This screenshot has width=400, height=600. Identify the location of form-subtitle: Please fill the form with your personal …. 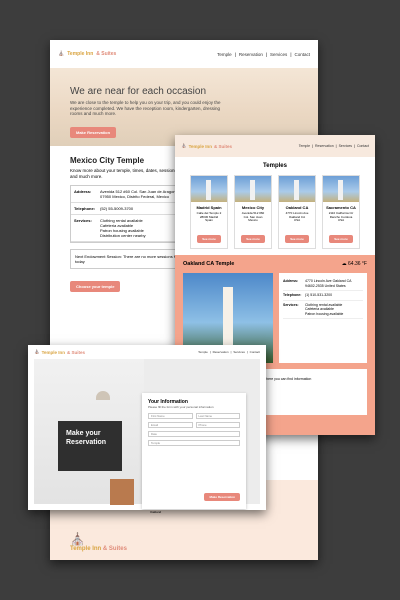
(181, 407).